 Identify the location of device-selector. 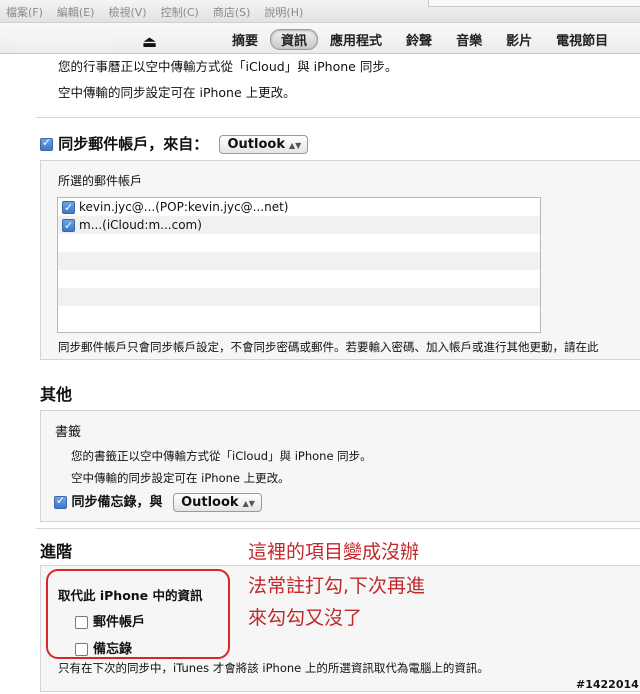
(70, 37).